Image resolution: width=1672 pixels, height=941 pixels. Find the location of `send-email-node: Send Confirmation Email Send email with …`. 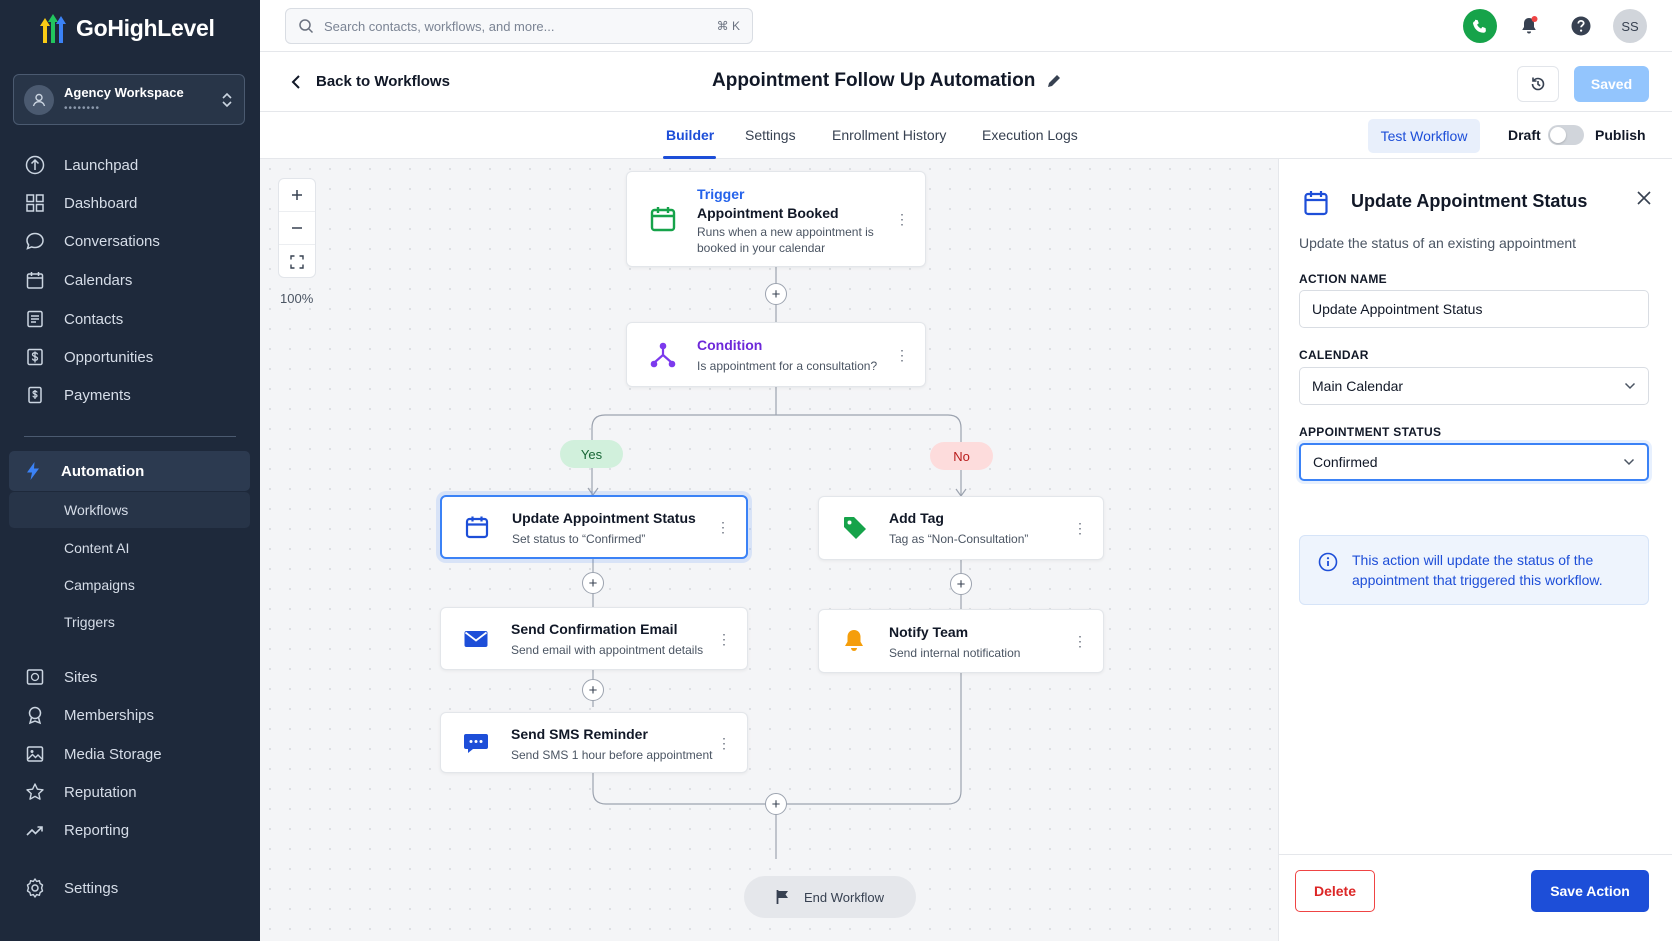

send-email-node: Send Confirmation Email Send email with … is located at coordinates (594, 638).